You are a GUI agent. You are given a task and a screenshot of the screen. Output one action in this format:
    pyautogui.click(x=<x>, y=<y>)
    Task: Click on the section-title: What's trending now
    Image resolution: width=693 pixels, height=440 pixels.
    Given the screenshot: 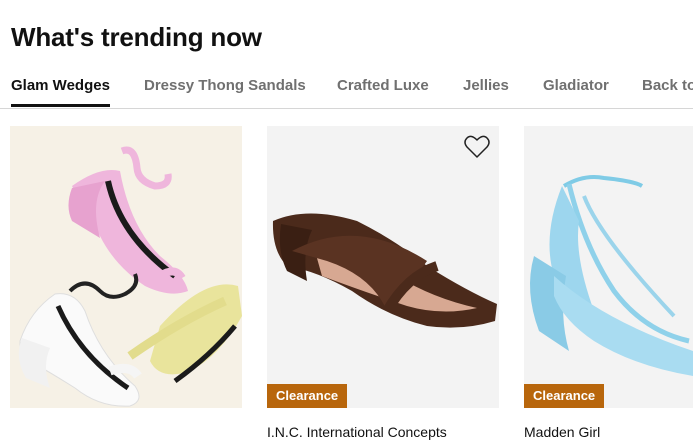 What is the action you would take?
    pyautogui.click(x=136, y=37)
    